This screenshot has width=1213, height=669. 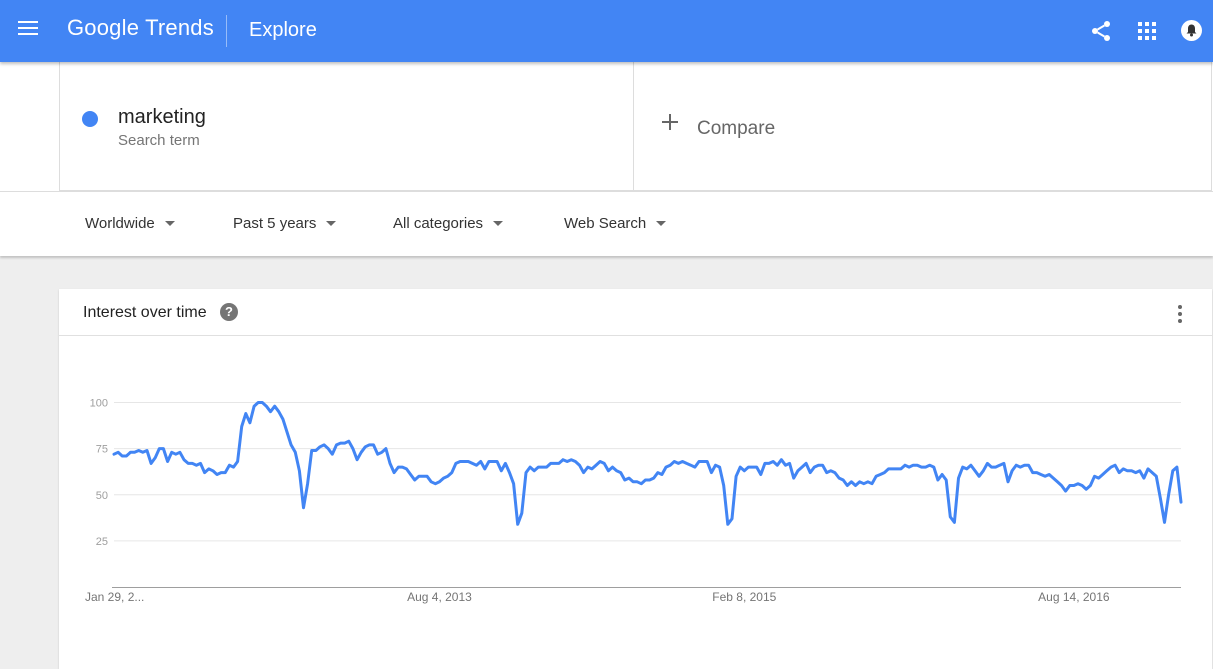 I want to click on notifications-icon, so click(x=1191, y=30).